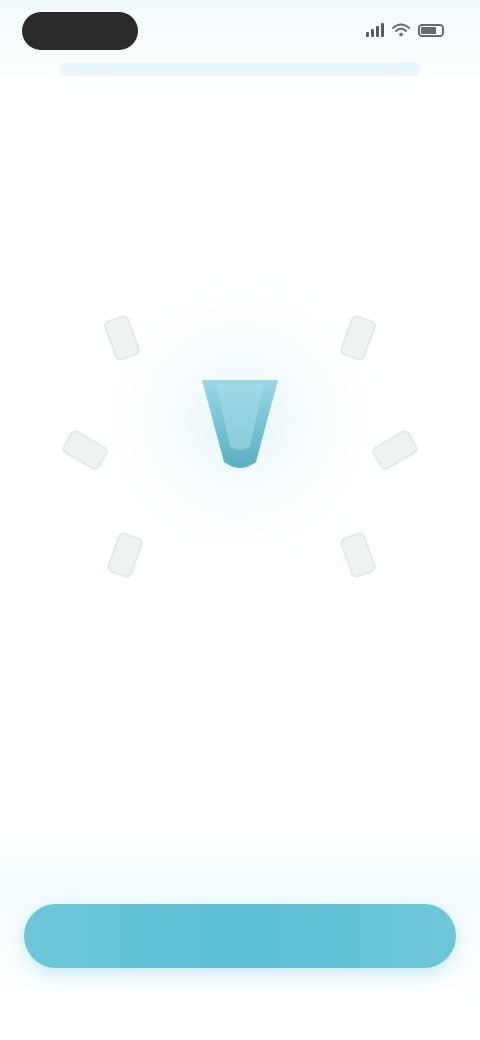 This screenshot has height=1040, width=480. Describe the element at coordinates (240, 69) in the screenshot. I see `header-divider` at that location.